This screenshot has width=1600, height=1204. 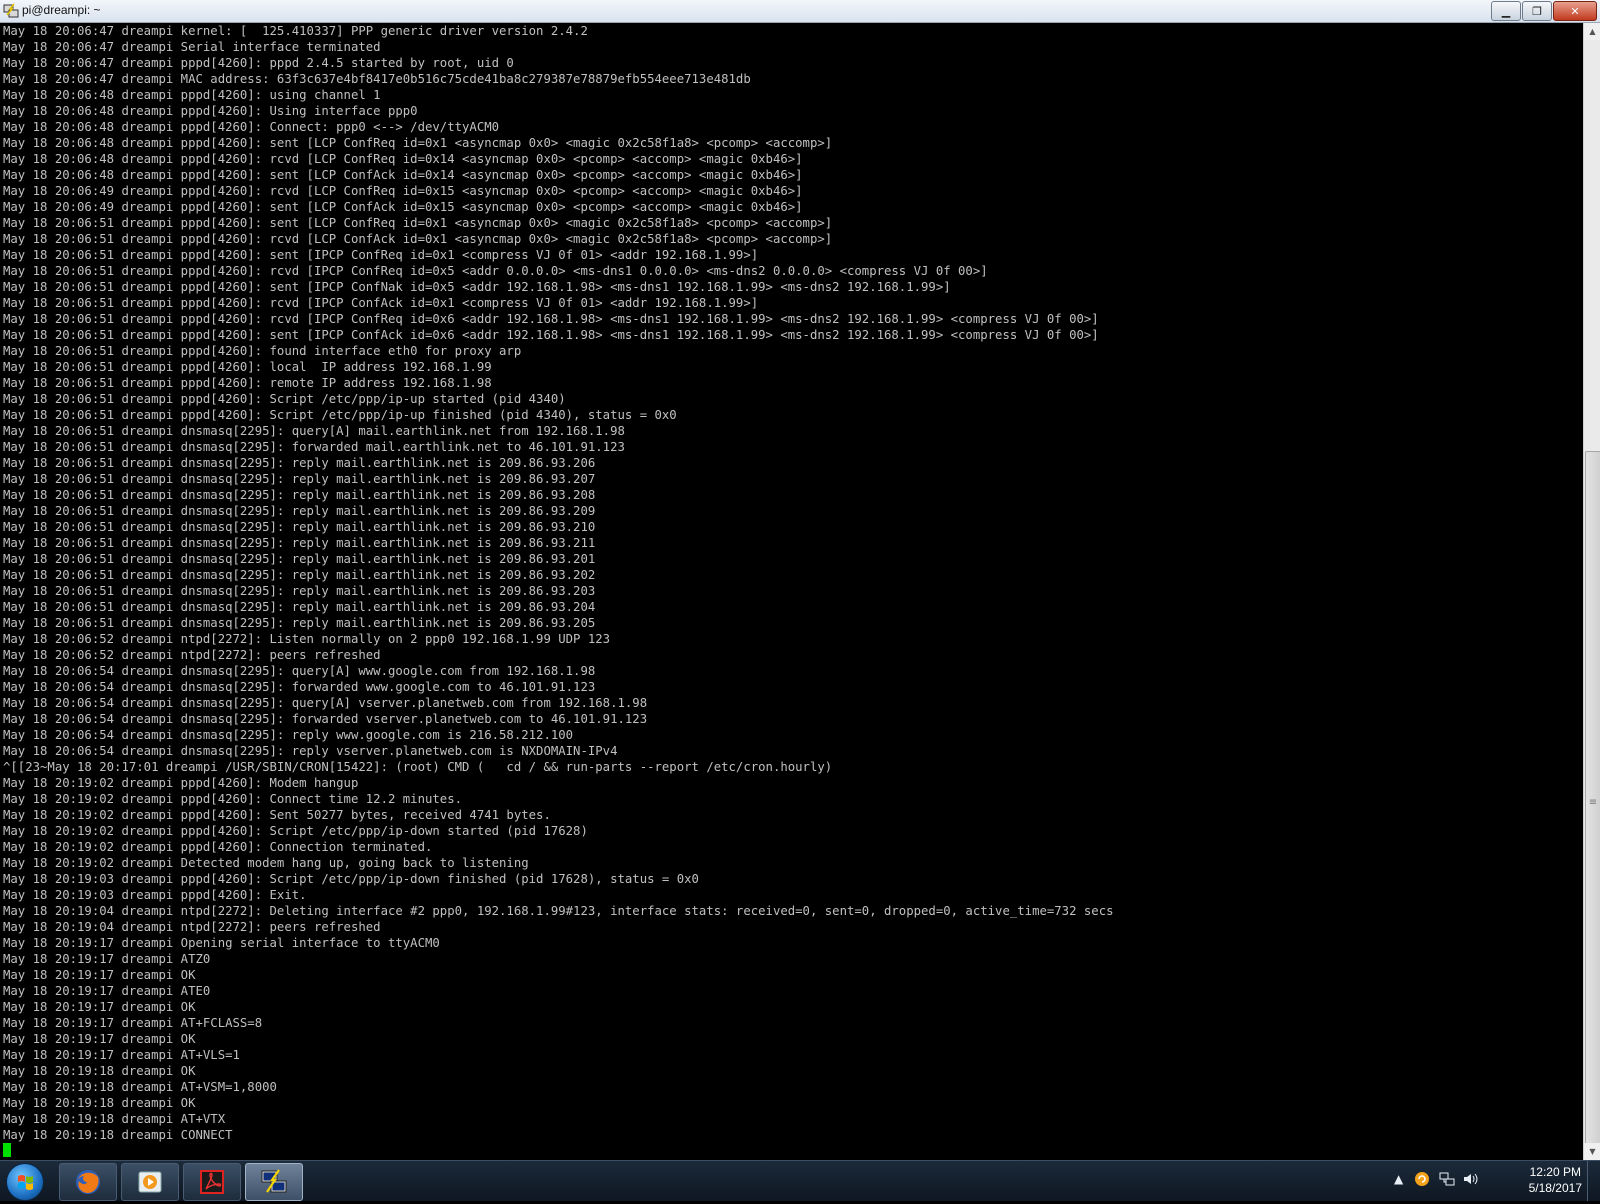 I want to click on terminal-prompt-line, so click(x=793, y=1151).